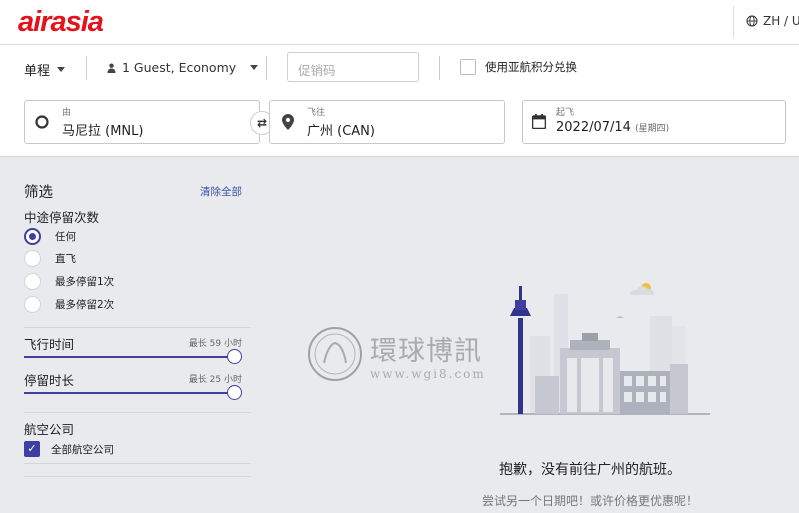  Describe the element at coordinates (652, 129) in the screenshot. I see `departure-weekday: (星期四)` at that location.